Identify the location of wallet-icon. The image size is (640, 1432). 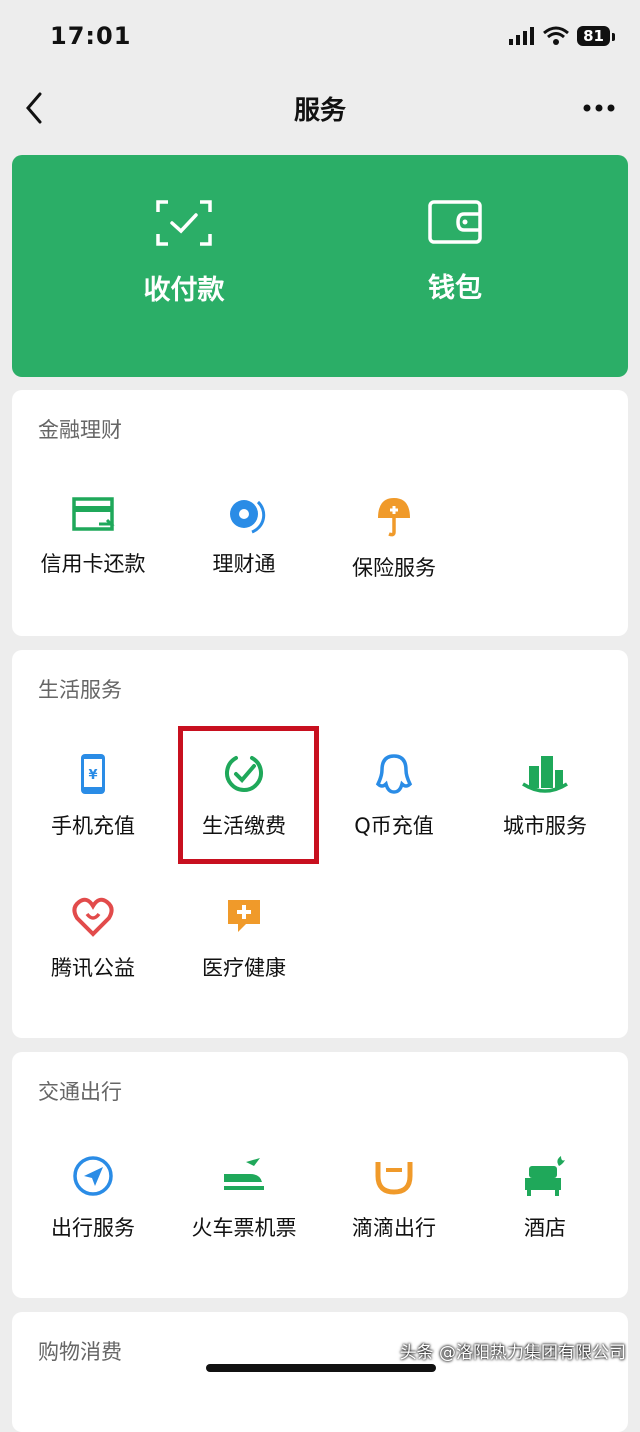
(455, 222).